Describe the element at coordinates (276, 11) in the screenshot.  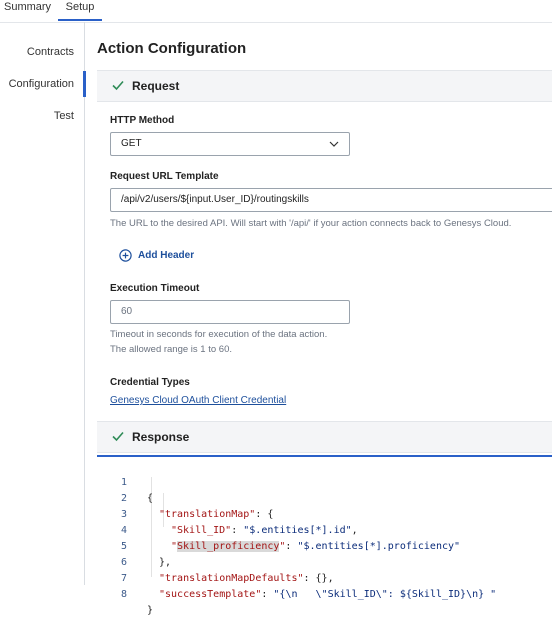
I see `top-tabs: Summary Setup` at that location.